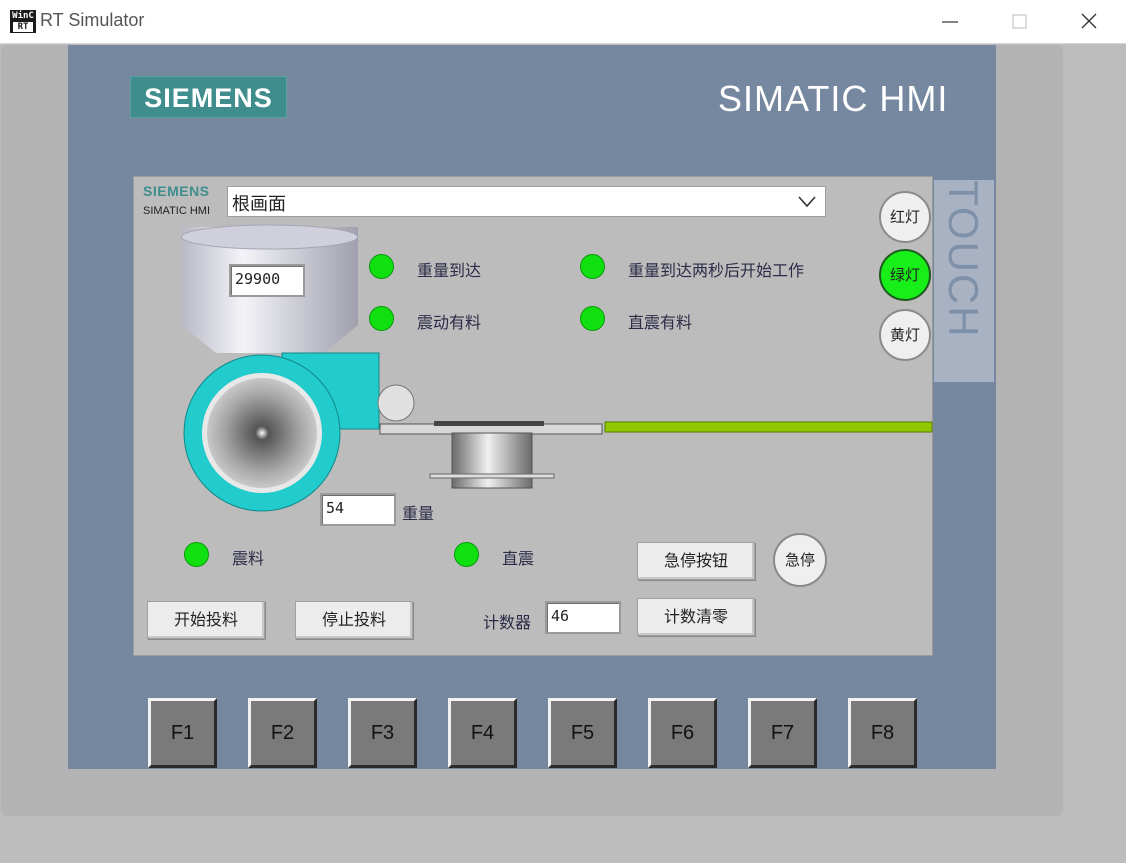 The image size is (1126, 863). Describe the element at coordinates (507, 622) in the screenshot. I see `counter-label: 计数器` at that location.